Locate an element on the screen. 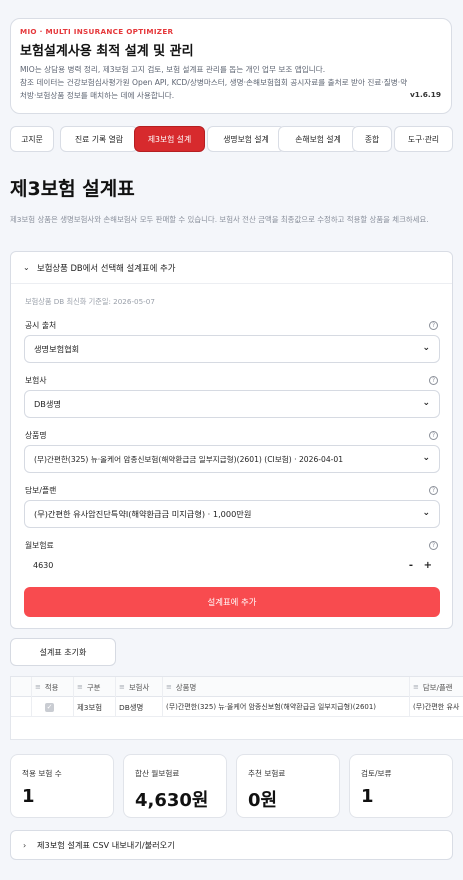 This screenshot has height=880, width=463. brand-label: MIO · MULTI INSURANCE OPTIMIZER is located at coordinates (97, 31).